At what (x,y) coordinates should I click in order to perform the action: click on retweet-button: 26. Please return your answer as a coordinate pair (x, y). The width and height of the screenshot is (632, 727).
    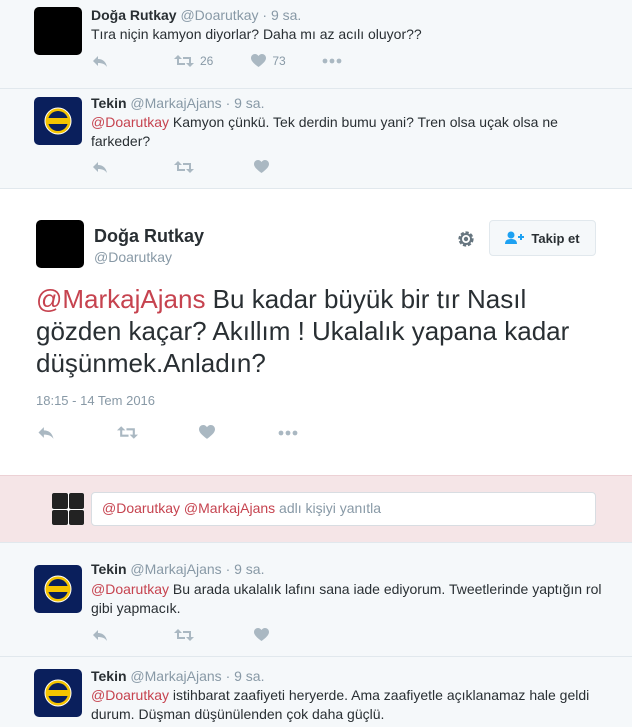
    Looking at the image, I should click on (193, 61).